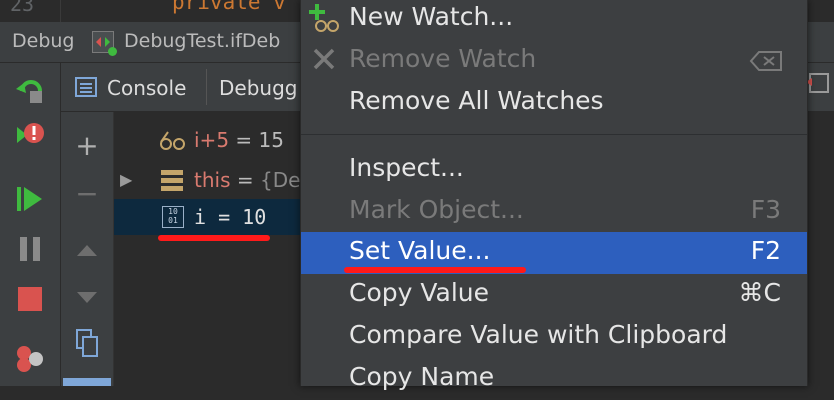 The width and height of the screenshot is (834, 400). Describe the element at coordinates (43, 41) in the screenshot. I see `debug-window-title: Debug` at that location.